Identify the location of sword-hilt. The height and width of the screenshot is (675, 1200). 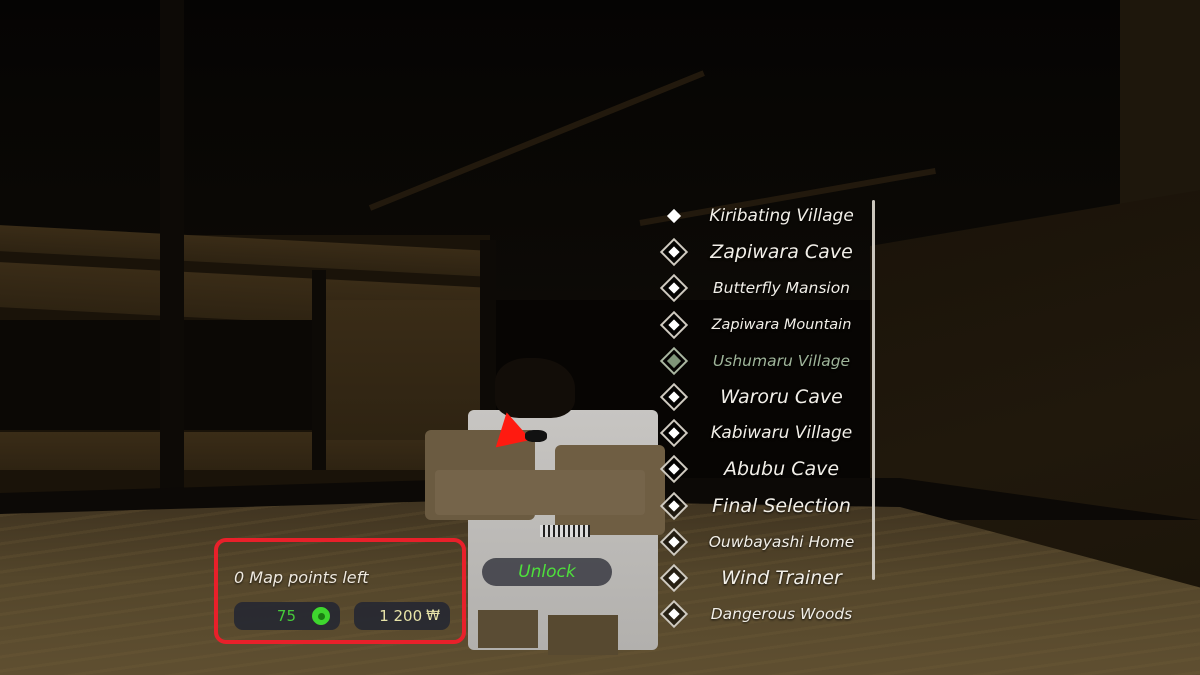
(565, 531).